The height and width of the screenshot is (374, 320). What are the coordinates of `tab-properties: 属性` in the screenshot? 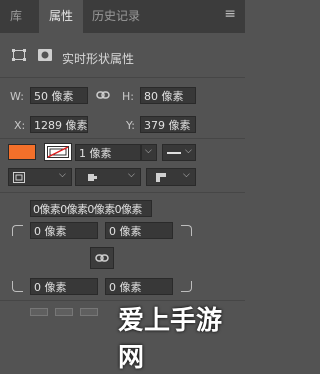 It's located at (61, 16).